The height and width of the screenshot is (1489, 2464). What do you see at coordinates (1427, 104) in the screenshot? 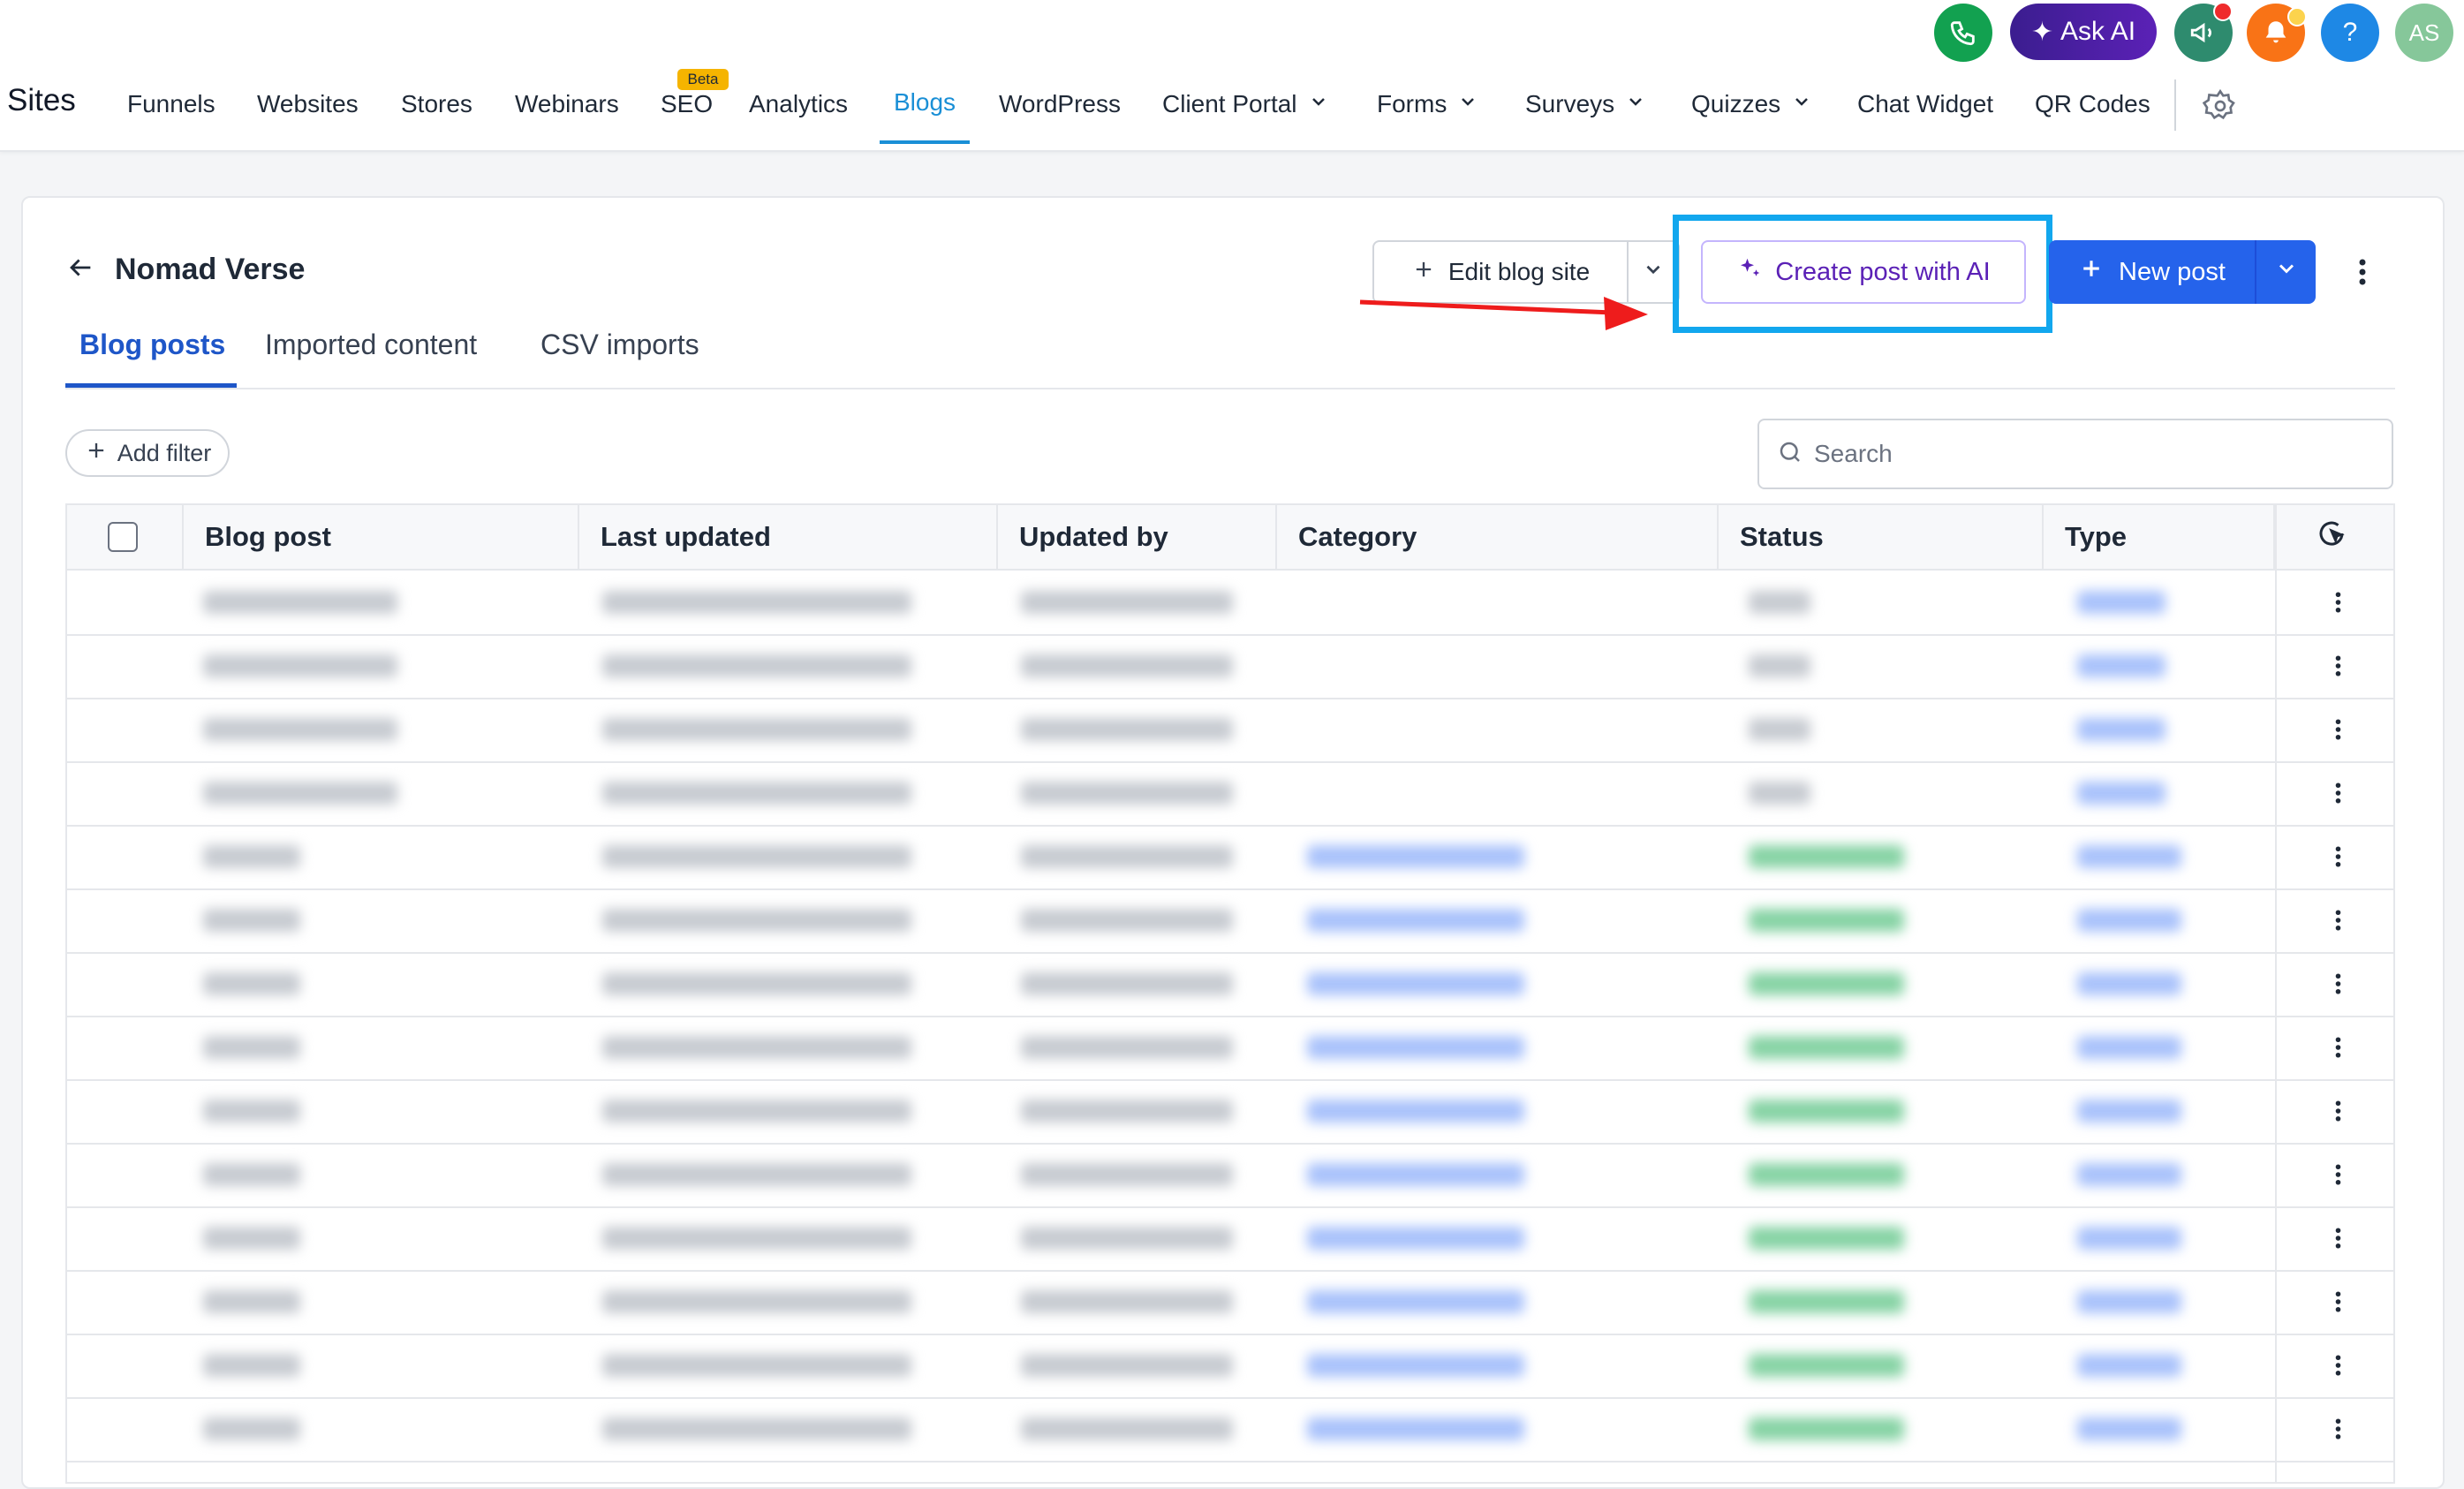
I see `nav-item-forms: Forms` at bounding box center [1427, 104].